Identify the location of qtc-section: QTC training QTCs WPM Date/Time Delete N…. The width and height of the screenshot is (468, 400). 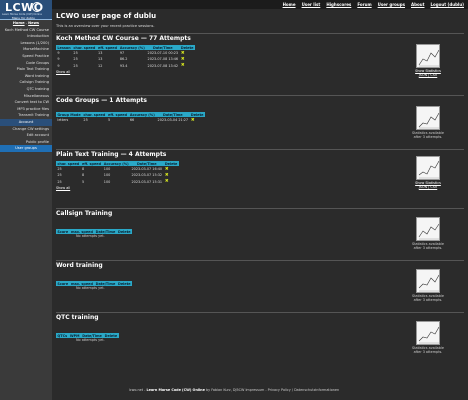
(260, 336).